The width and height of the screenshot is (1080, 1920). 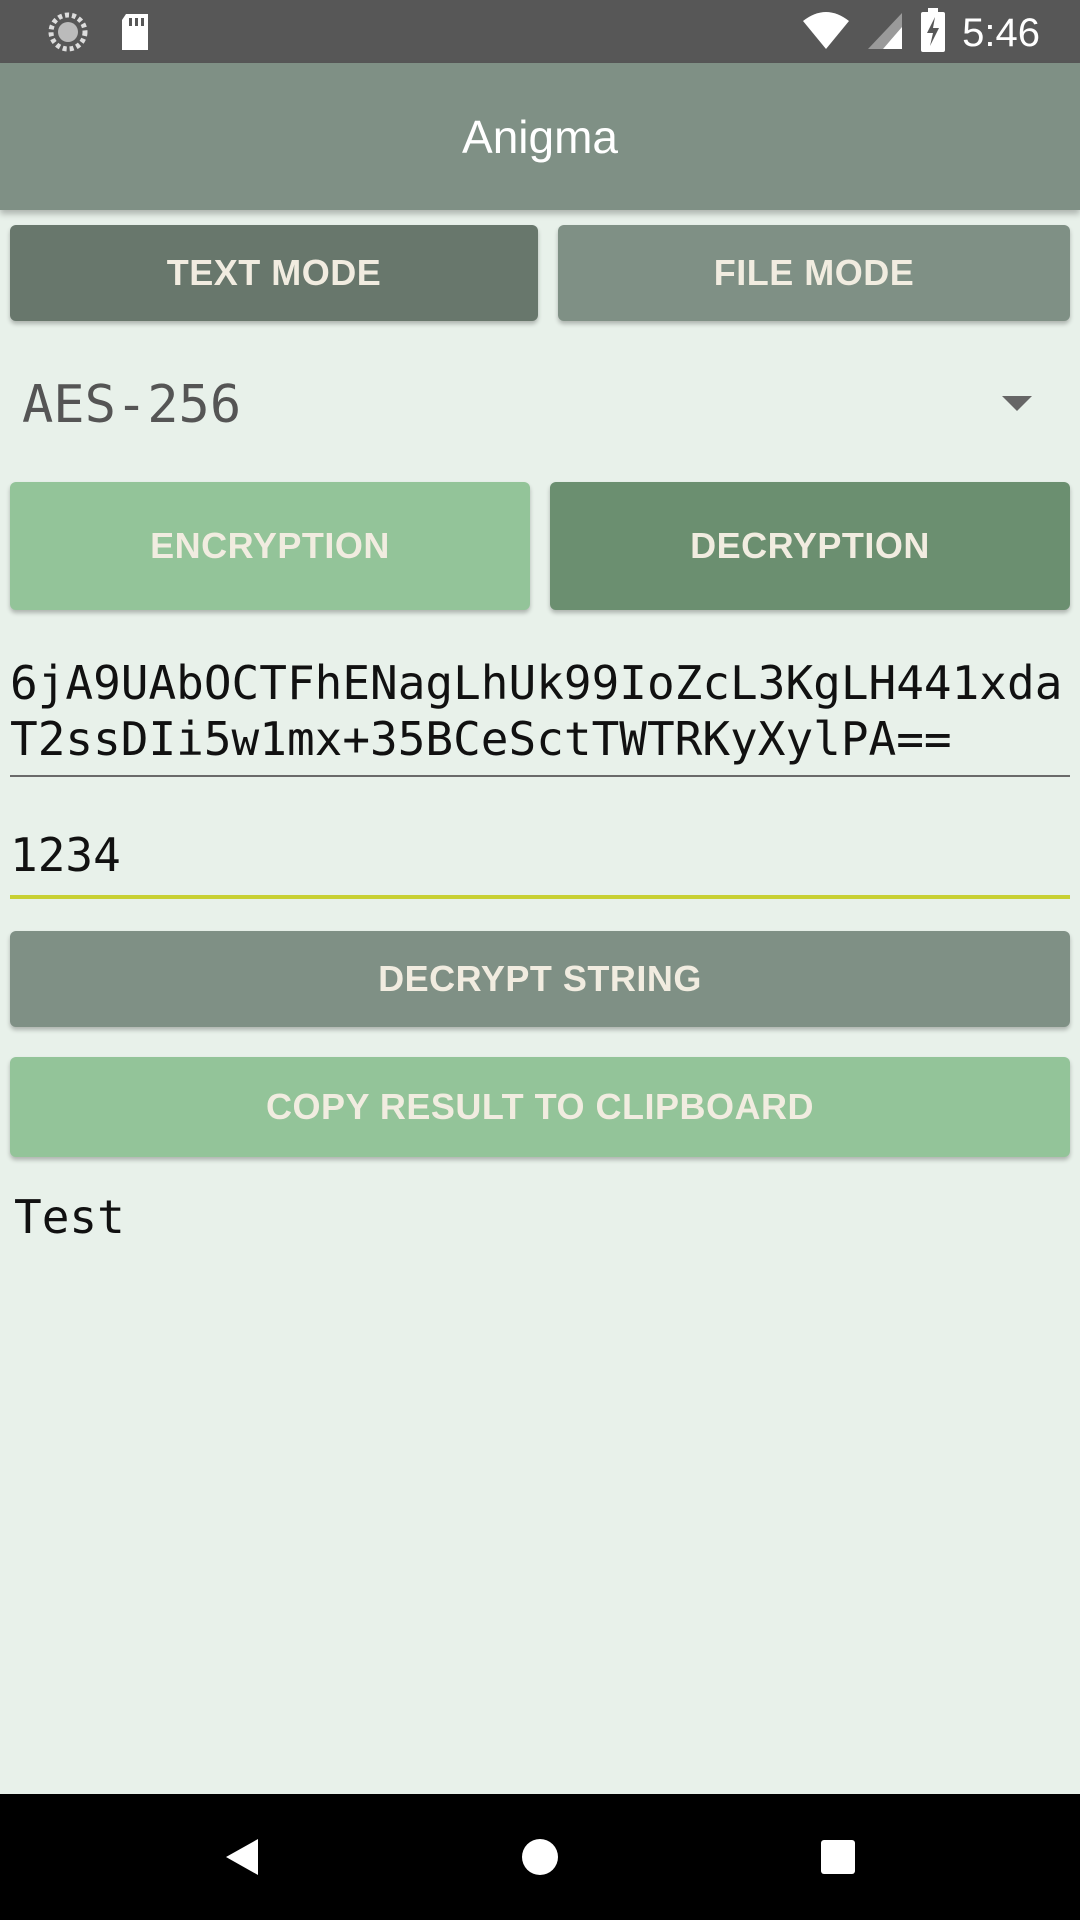 What do you see at coordinates (69, 1217) in the screenshot?
I see `result-text: Test` at bounding box center [69, 1217].